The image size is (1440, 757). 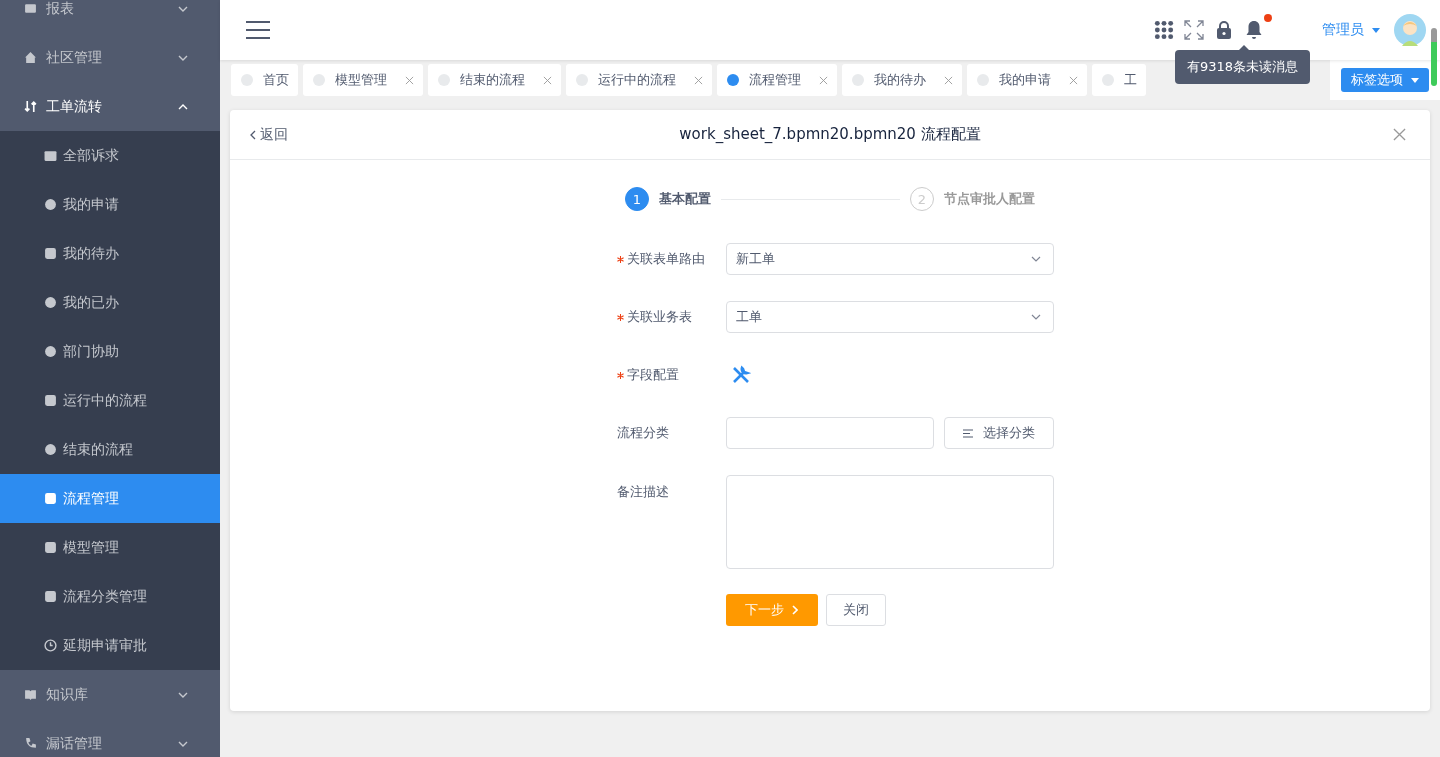 I want to click on tab: 我的申请, so click(x=1027, y=80).